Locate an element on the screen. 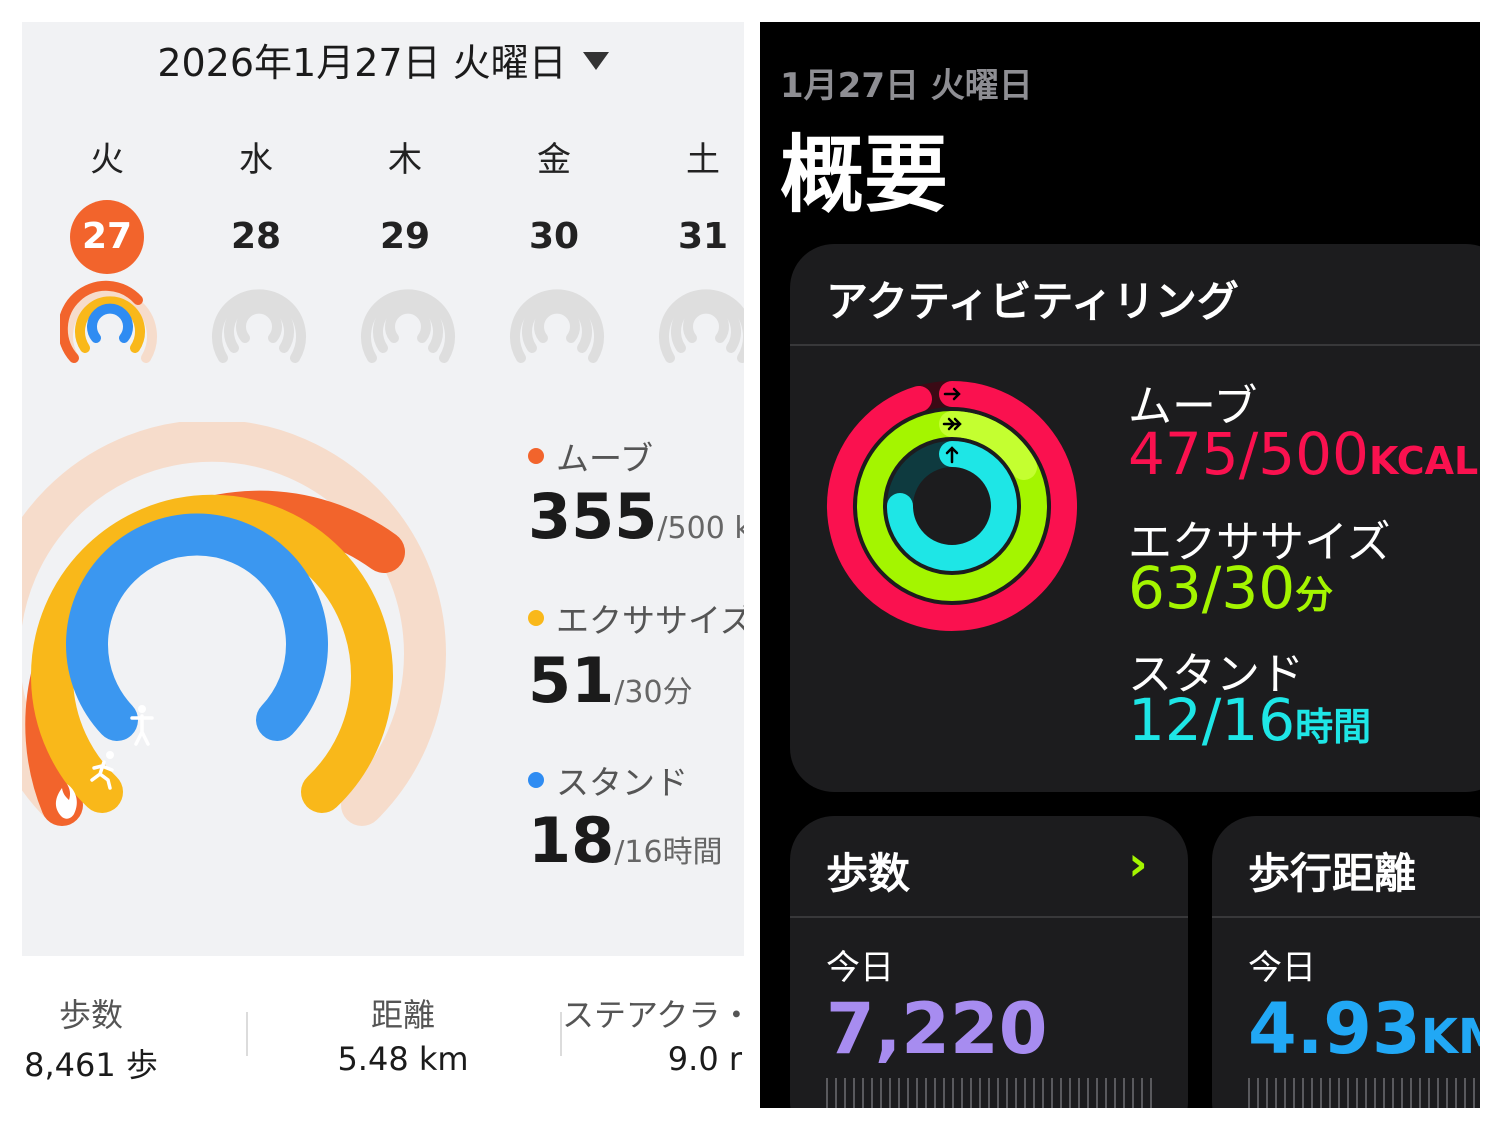  day-29: 29 is located at coordinates (405, 237).